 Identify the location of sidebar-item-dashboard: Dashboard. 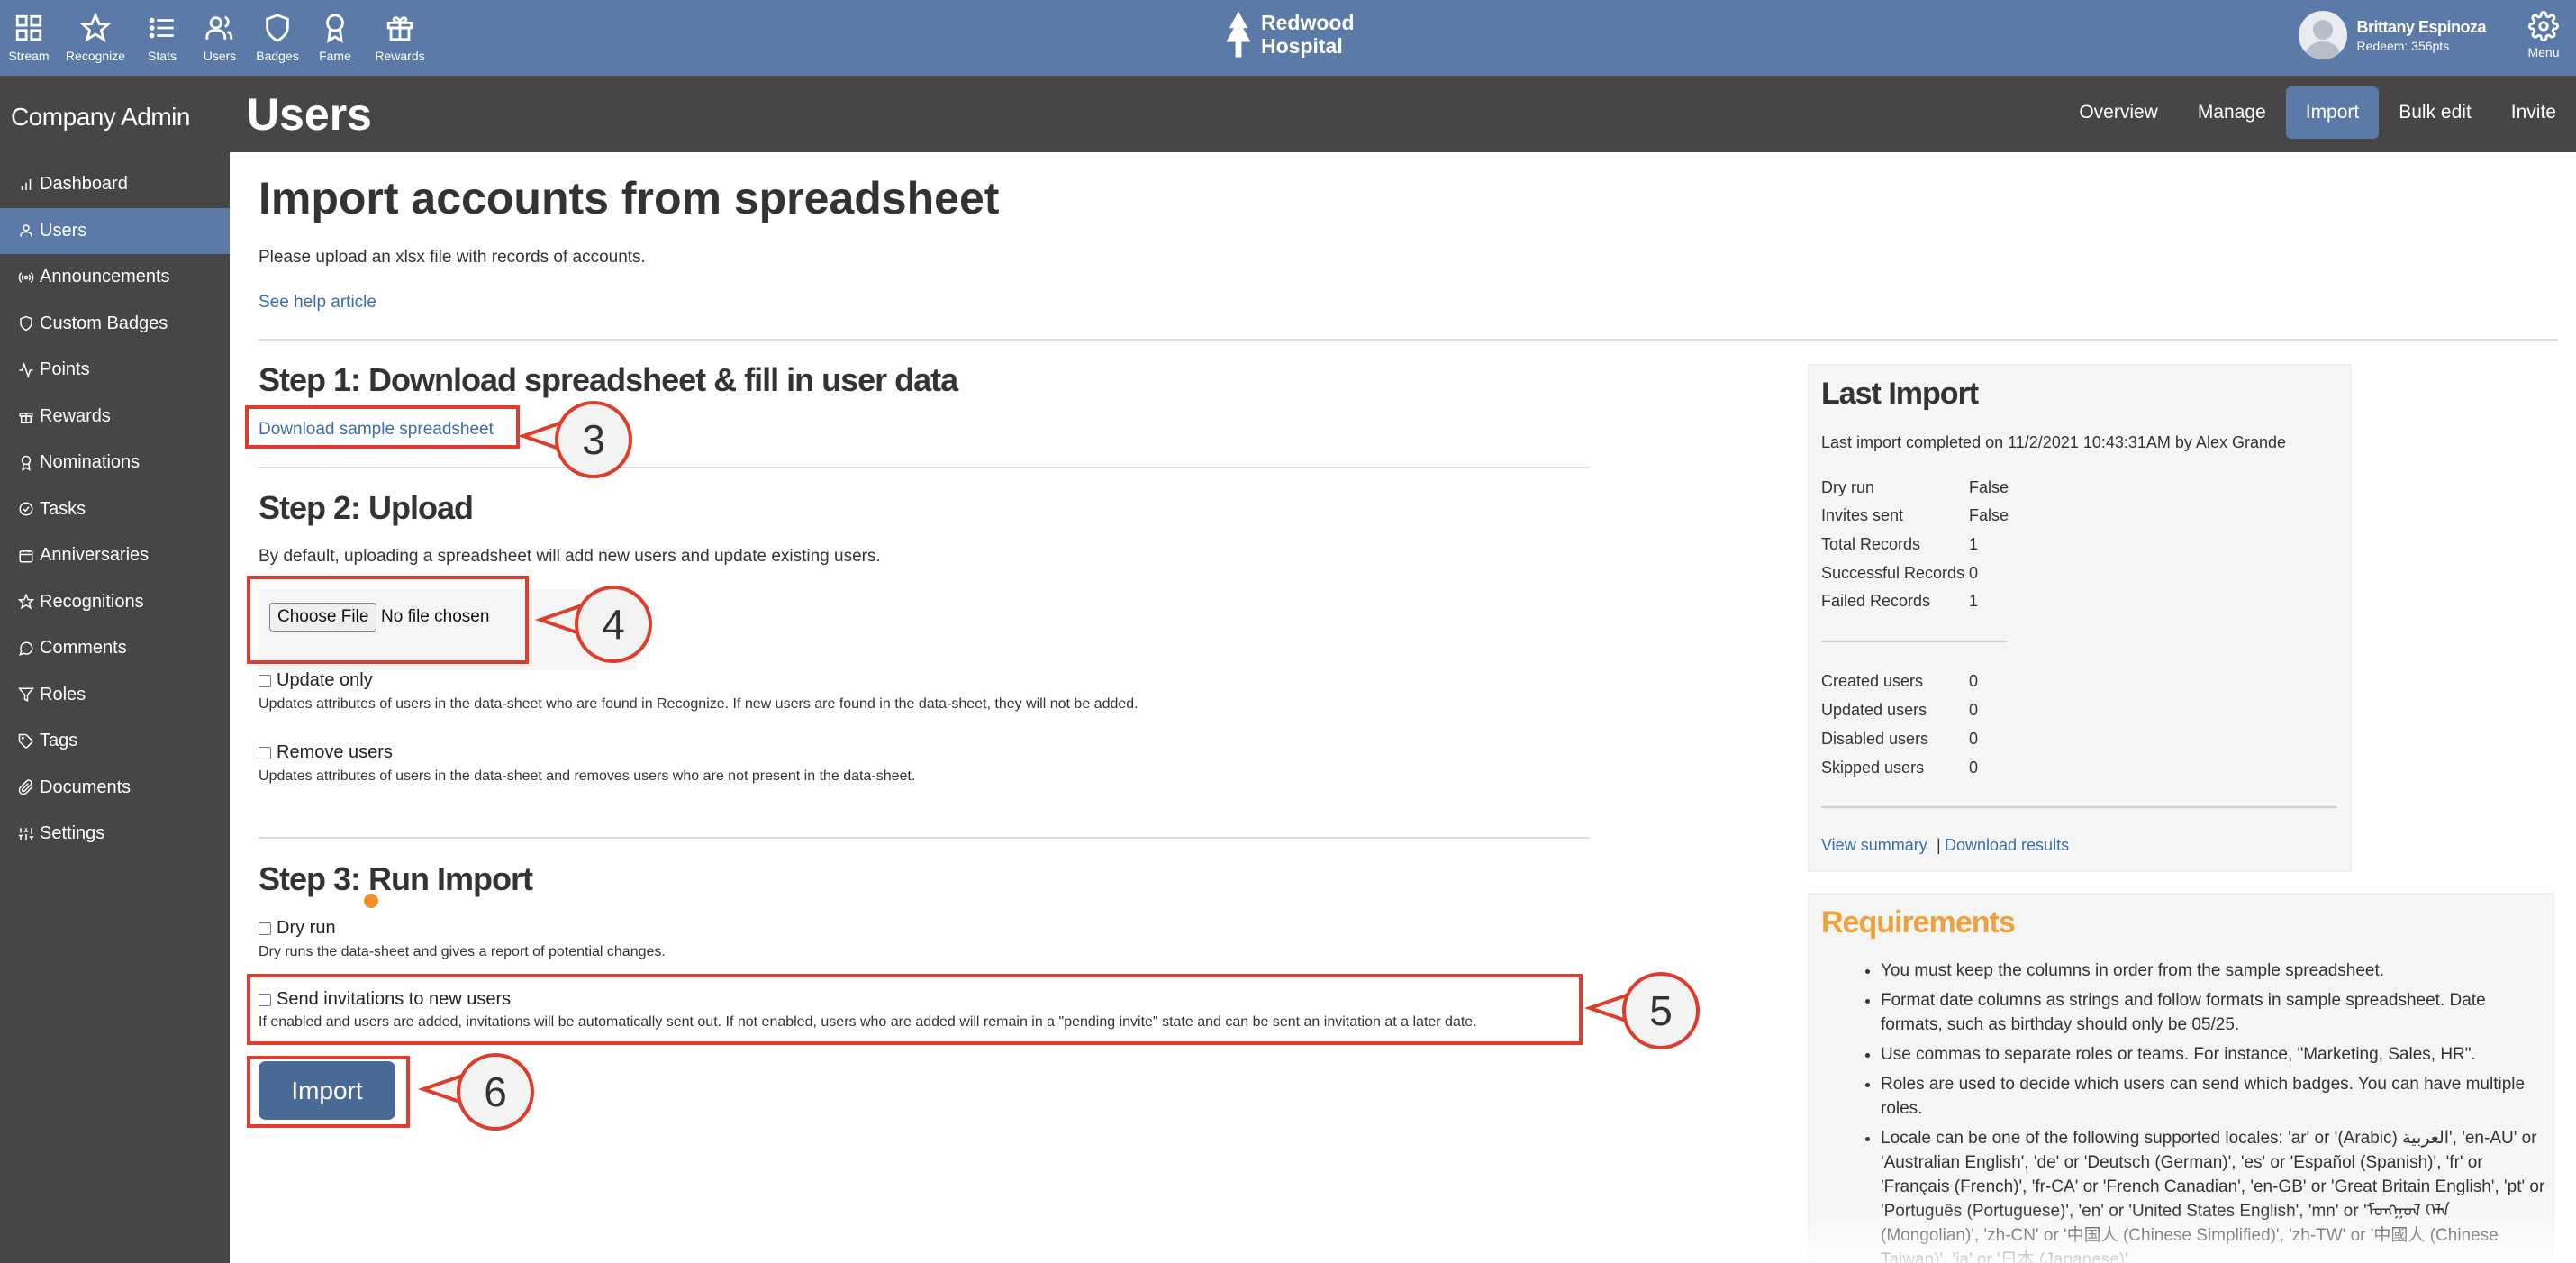
(115, 184).